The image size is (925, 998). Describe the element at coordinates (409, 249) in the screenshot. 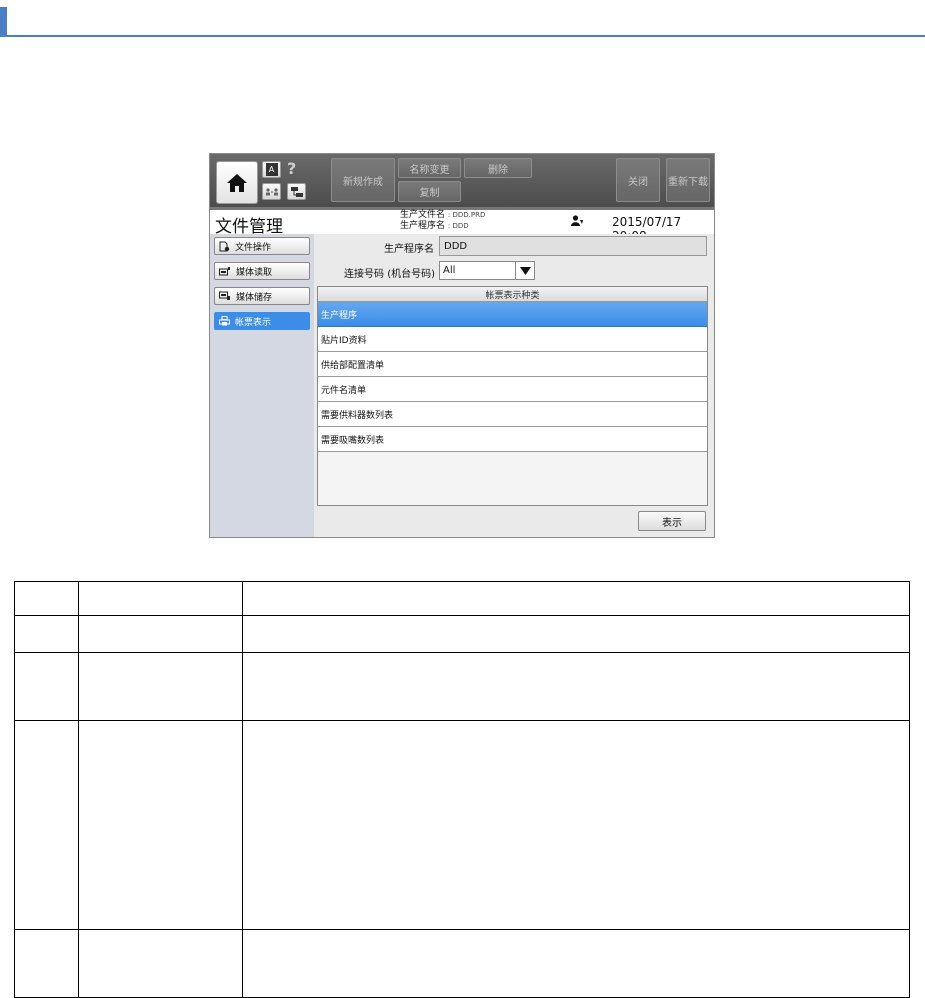

I see `program-name-label: 生产程序名` at that location.